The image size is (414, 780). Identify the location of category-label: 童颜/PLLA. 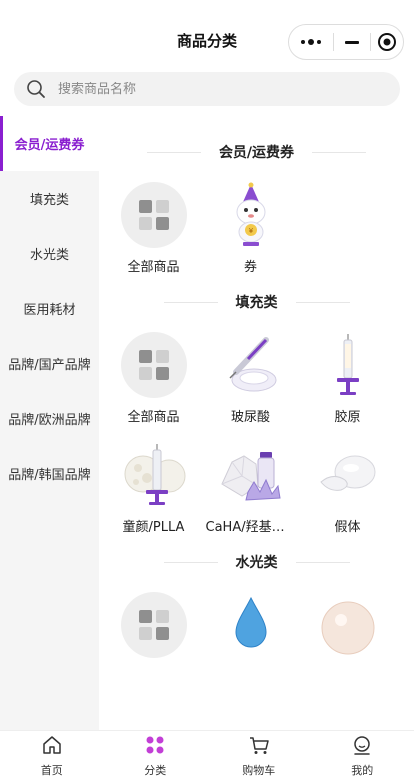
(153, 527).